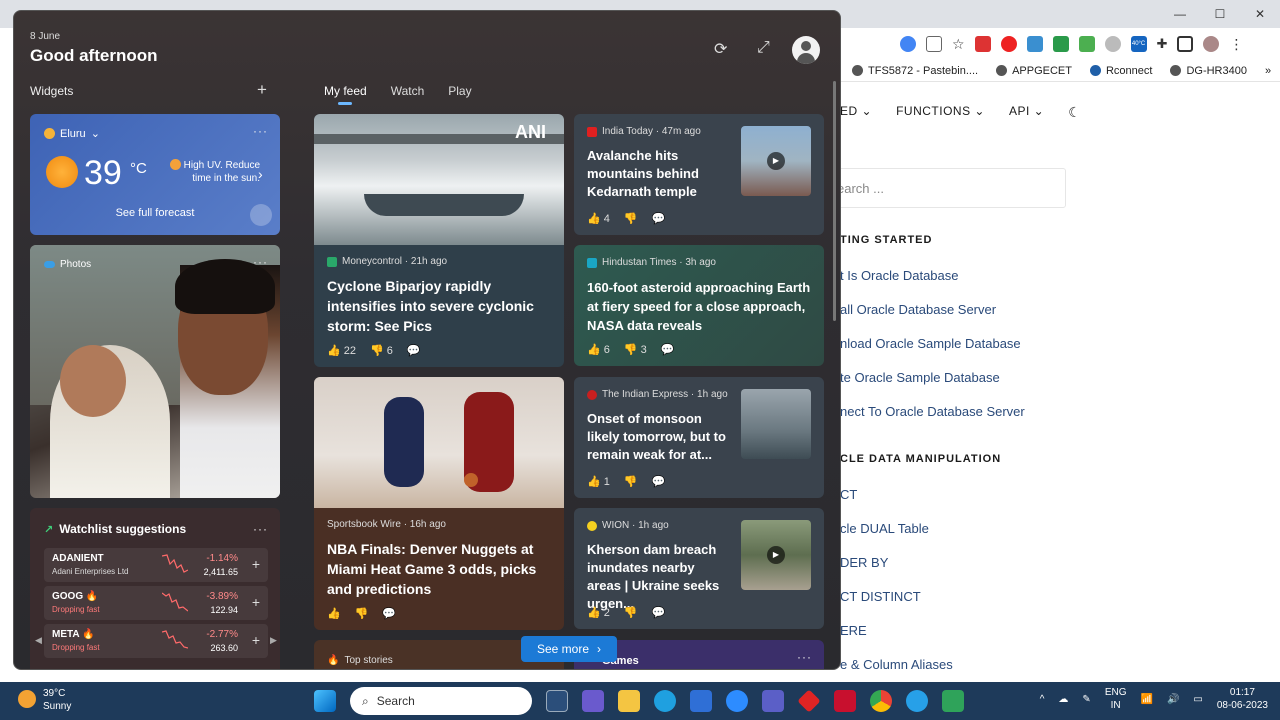 This screenshot has width=1280, height=720. What do you see at coordinates (848, 494) in the screenshot?
I see `sidebar-link: CT` at bounding box center [848, 494].